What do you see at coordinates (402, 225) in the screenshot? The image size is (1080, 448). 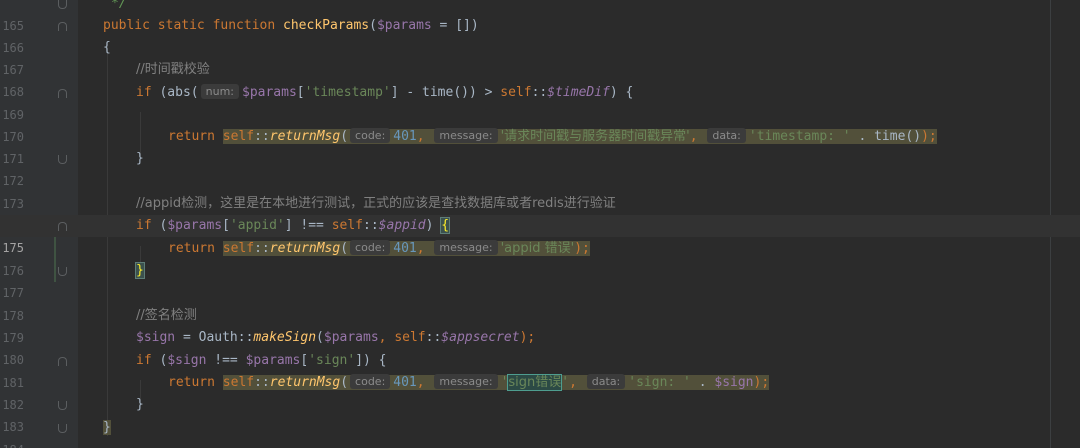 I see `static-property: $appid` at bounding box center [402, 225].